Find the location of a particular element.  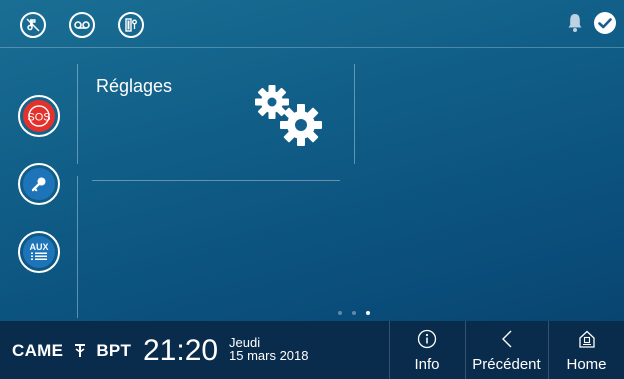

bell-icon is located at coordinates (575, 25).